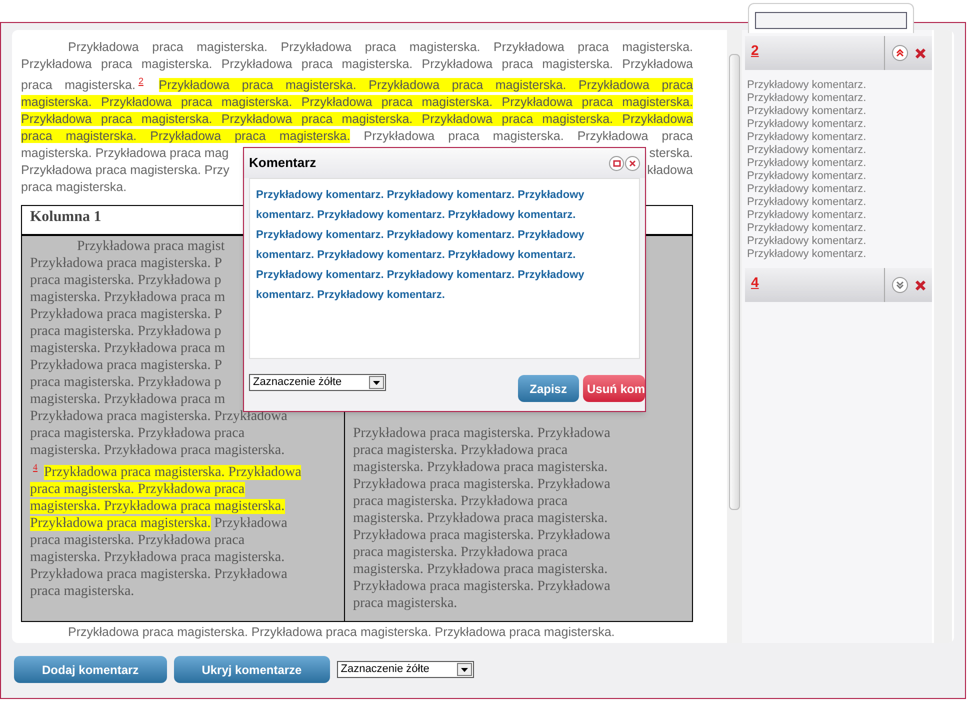 Image resolution: width=968 pixels, height=703 pixels. I want to click on footnote-link: 4, so click(35, 467).